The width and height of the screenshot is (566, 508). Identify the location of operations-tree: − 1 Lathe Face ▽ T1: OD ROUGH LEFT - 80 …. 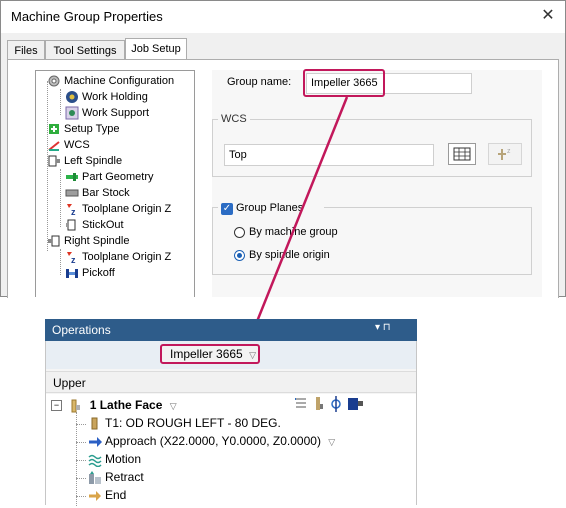
(231, 450).